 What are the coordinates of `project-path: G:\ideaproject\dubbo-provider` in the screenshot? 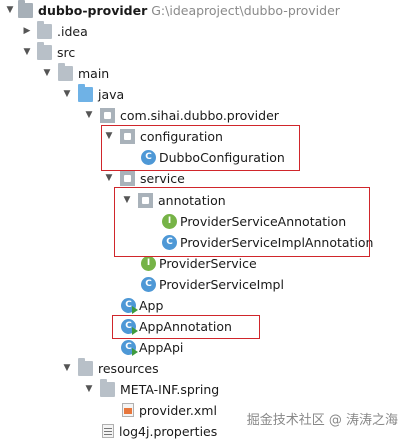 It's located at (245, 10).